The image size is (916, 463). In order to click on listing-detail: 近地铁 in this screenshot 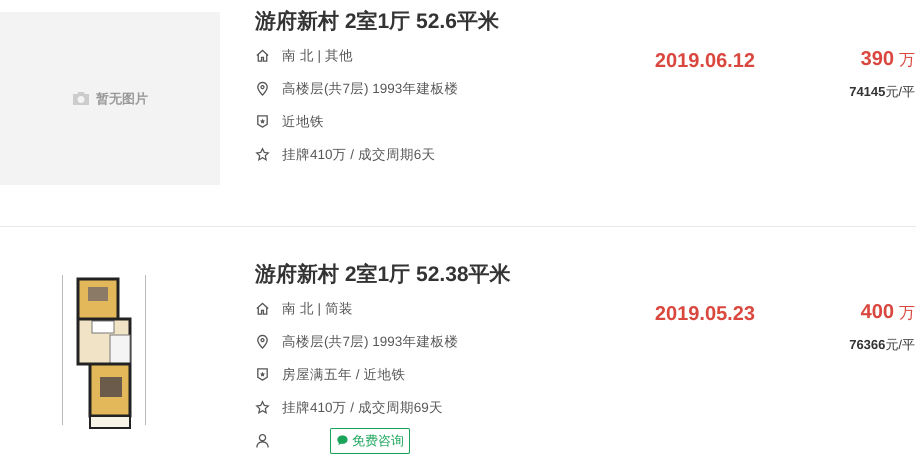, I will do `click(303, 121)`.